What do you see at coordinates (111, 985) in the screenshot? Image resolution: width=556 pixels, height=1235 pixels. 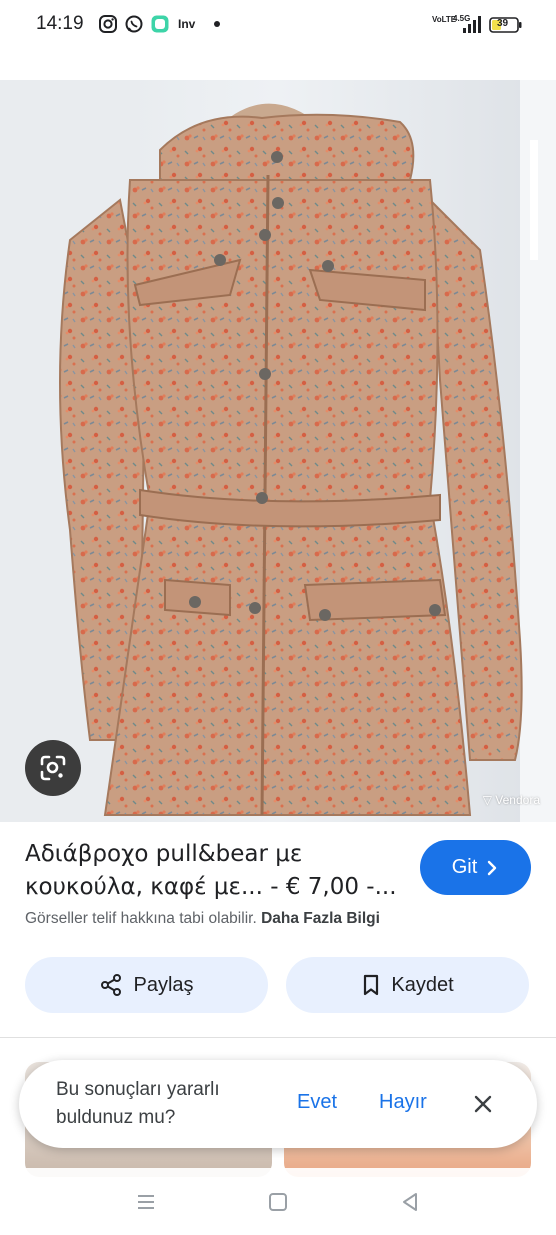 I see `share-icon` at bounding box center [111, 985].